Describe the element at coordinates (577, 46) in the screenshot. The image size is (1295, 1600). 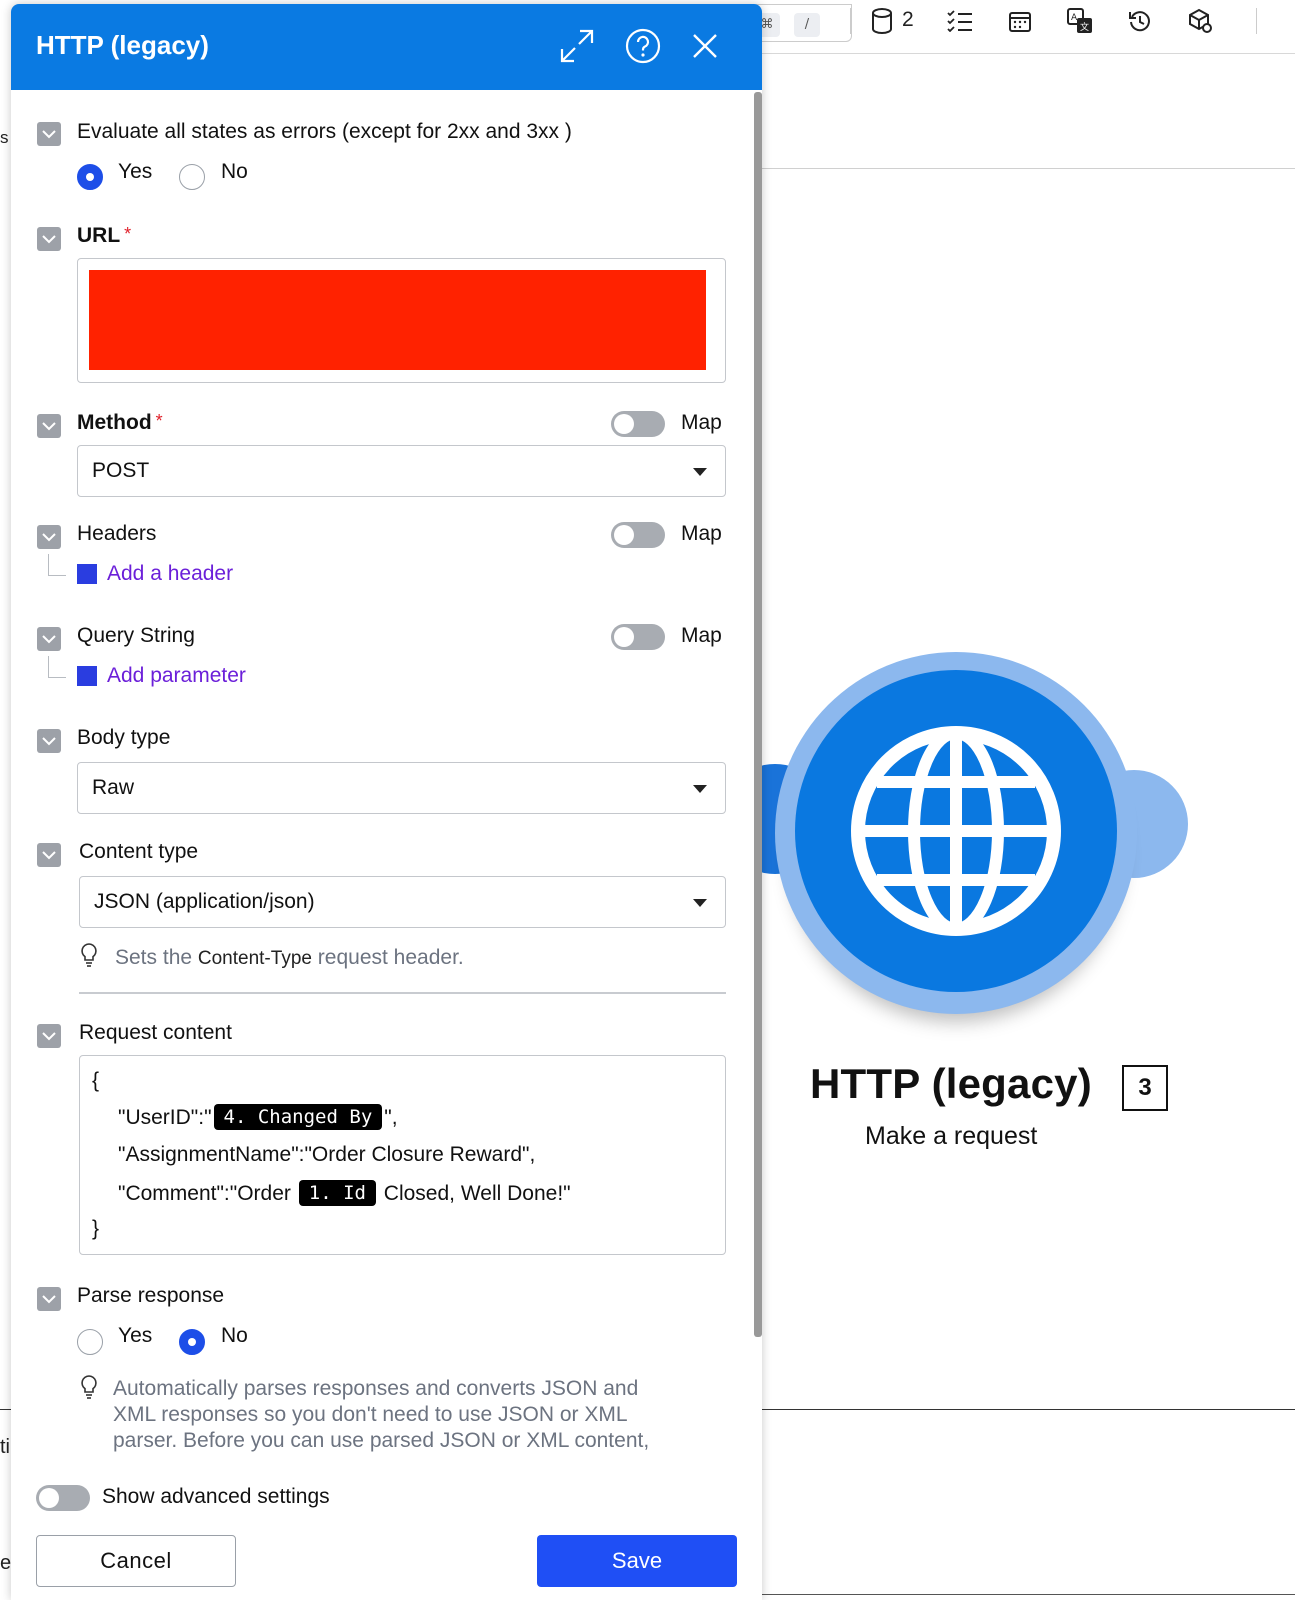
I see `expand-icon` at that location.